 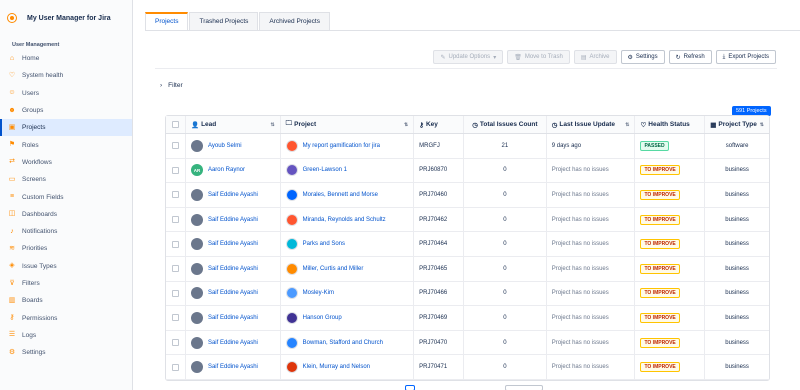 I want to click on sidebar-item-label: Priorities, so click(x=35, y=249).